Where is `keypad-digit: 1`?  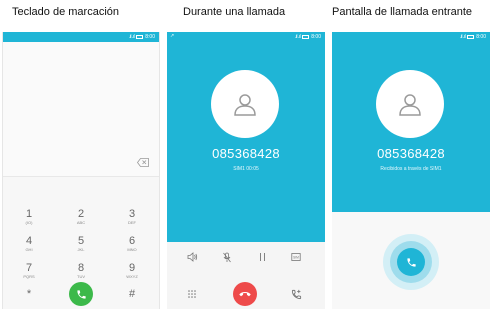 keypad-digit: 1 is located at coordinates (29, 214).